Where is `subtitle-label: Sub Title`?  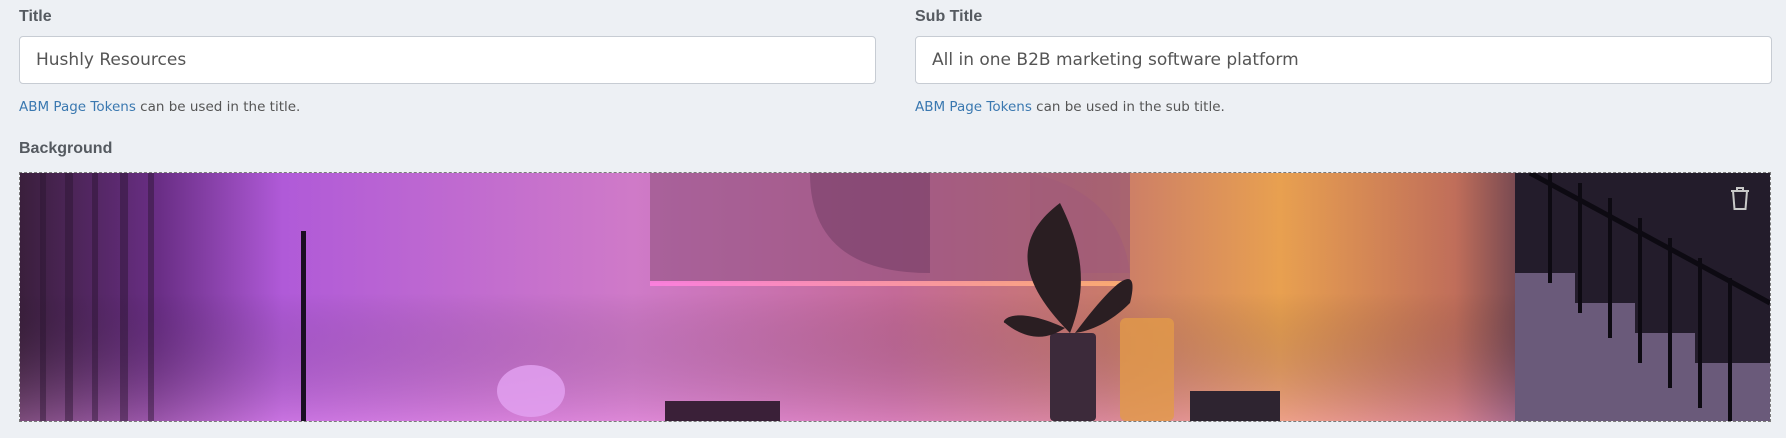 subtitle-label: Sub Title is located at coordinates (949, 16).